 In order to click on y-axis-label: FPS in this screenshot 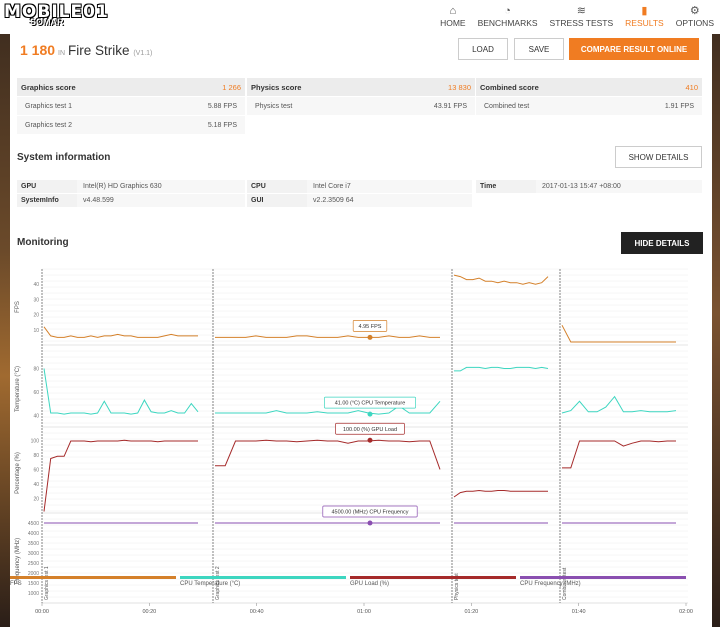, I will do `click(18, 307)`.